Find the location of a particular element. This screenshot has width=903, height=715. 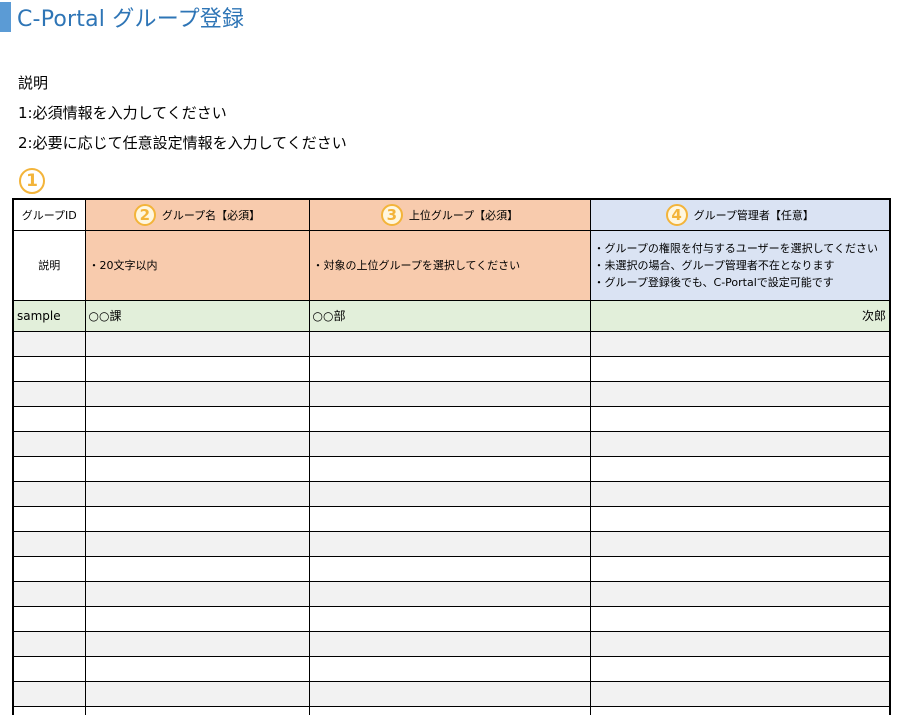

header-upper-group: 3 上位グループ【必須】 is located at coordinates (449, 214).